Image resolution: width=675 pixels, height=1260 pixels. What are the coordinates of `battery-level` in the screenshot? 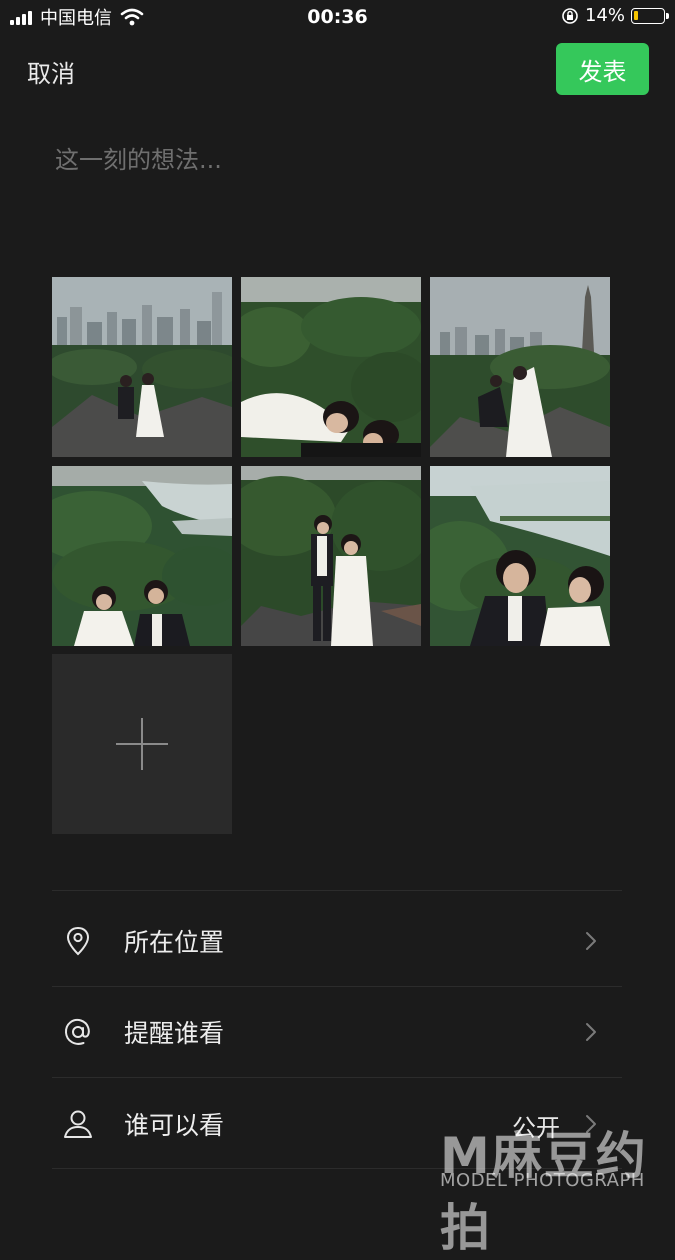 It's located at (636, 15).